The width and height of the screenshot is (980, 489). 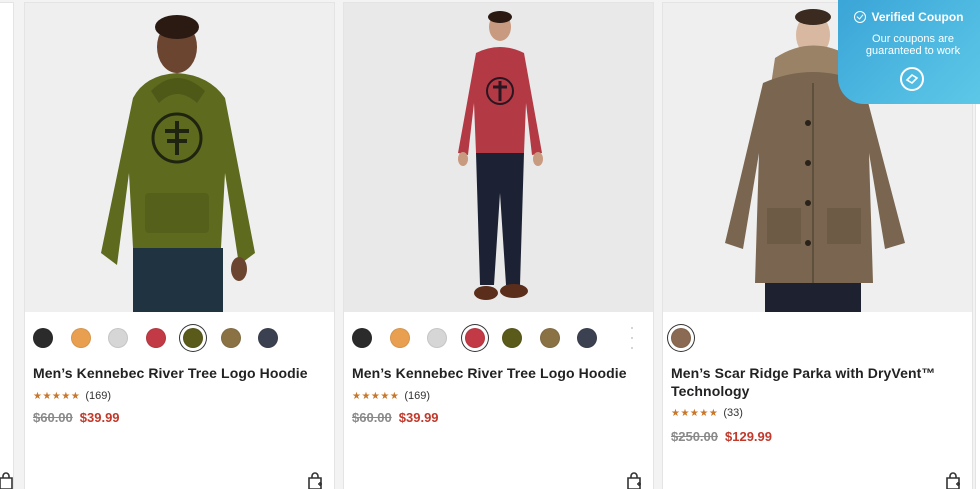 What do you see at coordinates (912, 79) in the screenshot?
I see `coupon-logo-icon` at bounding box center [912, 79].